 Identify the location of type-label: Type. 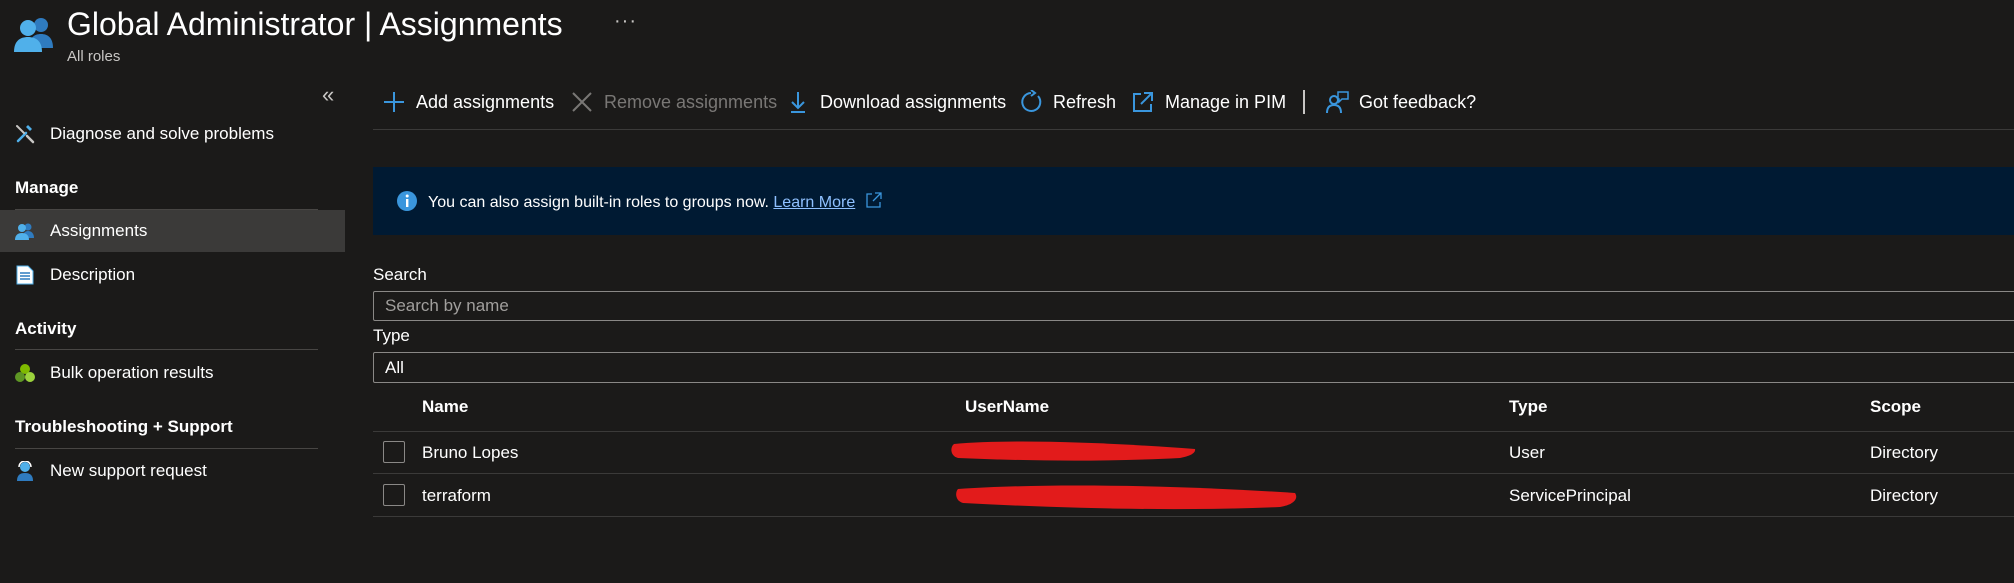
(391, 335).